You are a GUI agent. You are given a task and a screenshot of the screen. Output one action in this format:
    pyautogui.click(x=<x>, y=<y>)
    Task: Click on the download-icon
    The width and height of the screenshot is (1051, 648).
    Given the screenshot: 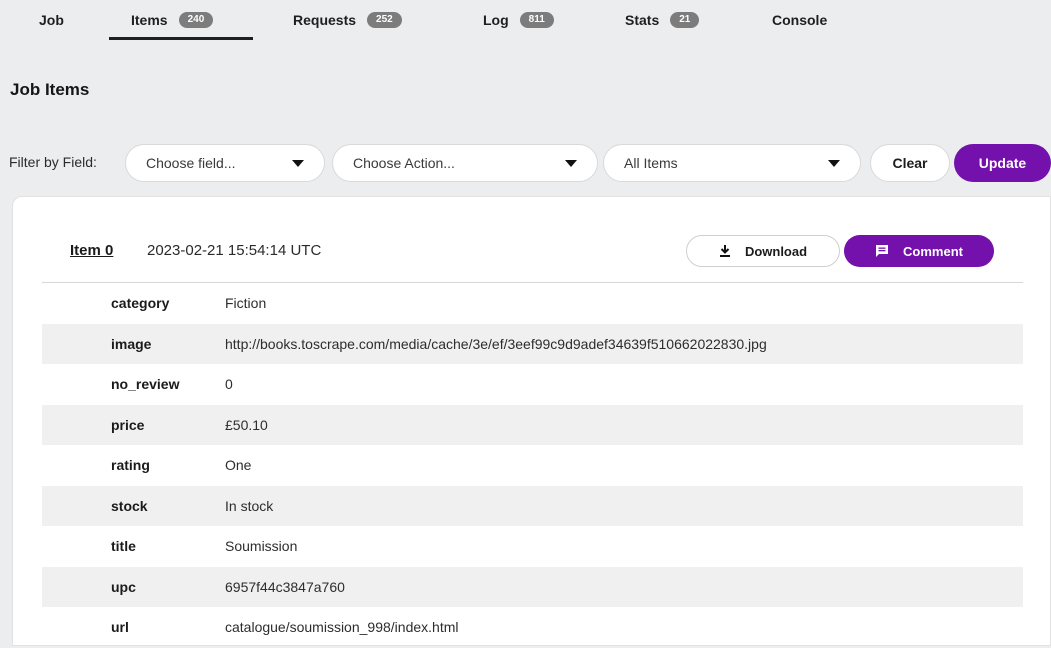 What is the action you would take?
    pyautogui.click(x=724, y=251)
    